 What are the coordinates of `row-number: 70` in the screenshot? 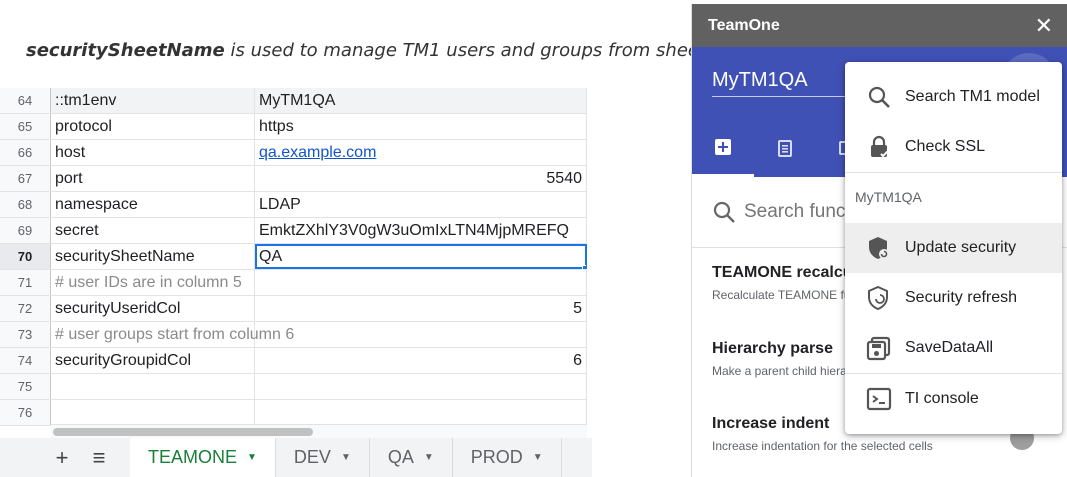 It's located at (25, 256).